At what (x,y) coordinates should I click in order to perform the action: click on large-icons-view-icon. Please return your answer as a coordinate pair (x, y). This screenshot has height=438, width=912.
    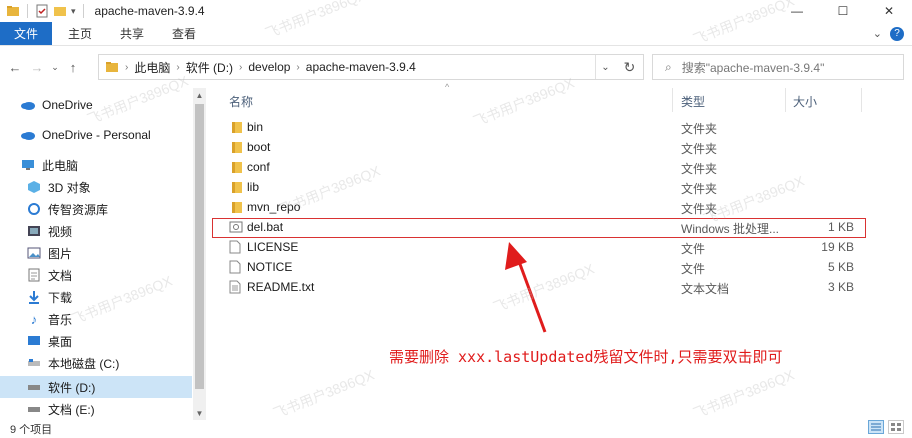
    Looking at the image, I should click on (896, 427).